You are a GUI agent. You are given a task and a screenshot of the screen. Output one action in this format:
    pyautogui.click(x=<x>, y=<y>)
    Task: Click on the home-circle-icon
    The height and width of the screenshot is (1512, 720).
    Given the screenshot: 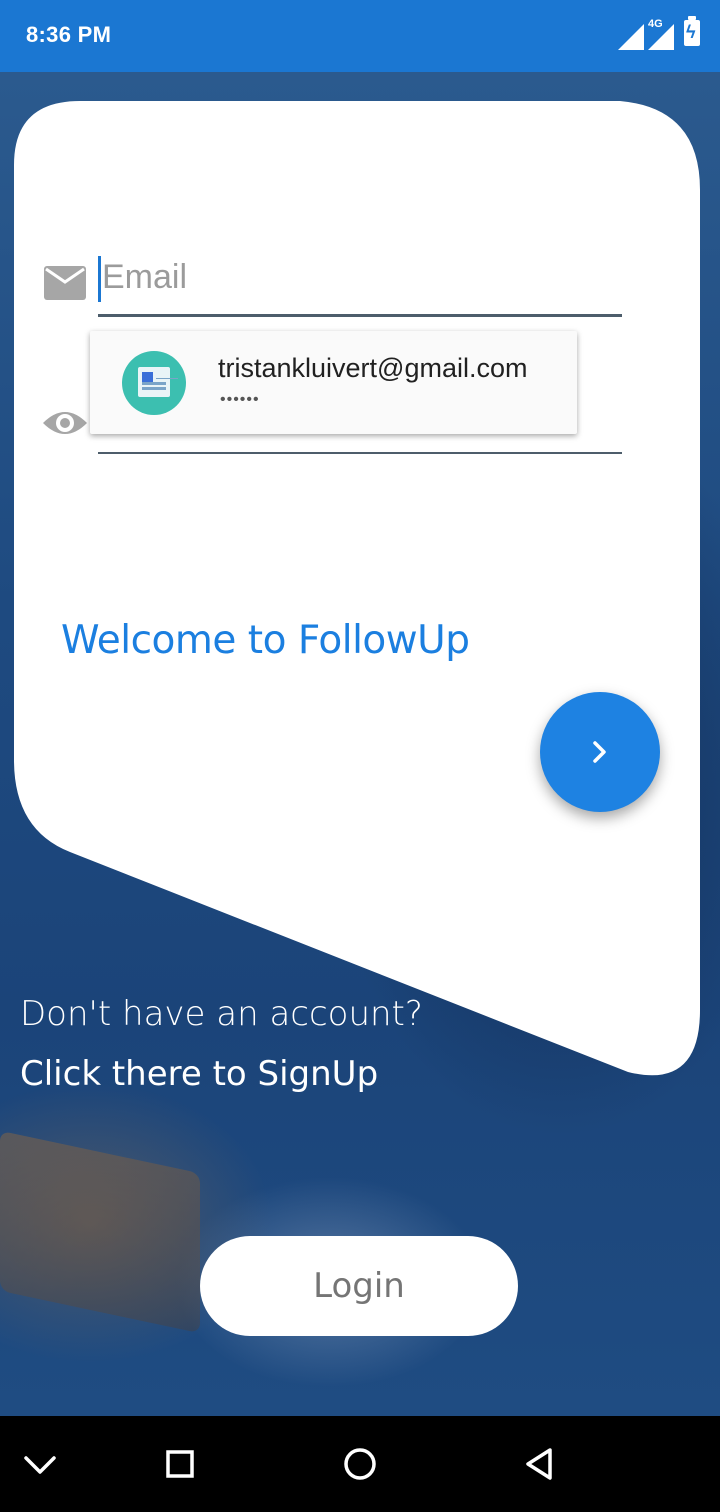 What is the action you would take?
    pyautogui.click(x=360, y=1464)
    